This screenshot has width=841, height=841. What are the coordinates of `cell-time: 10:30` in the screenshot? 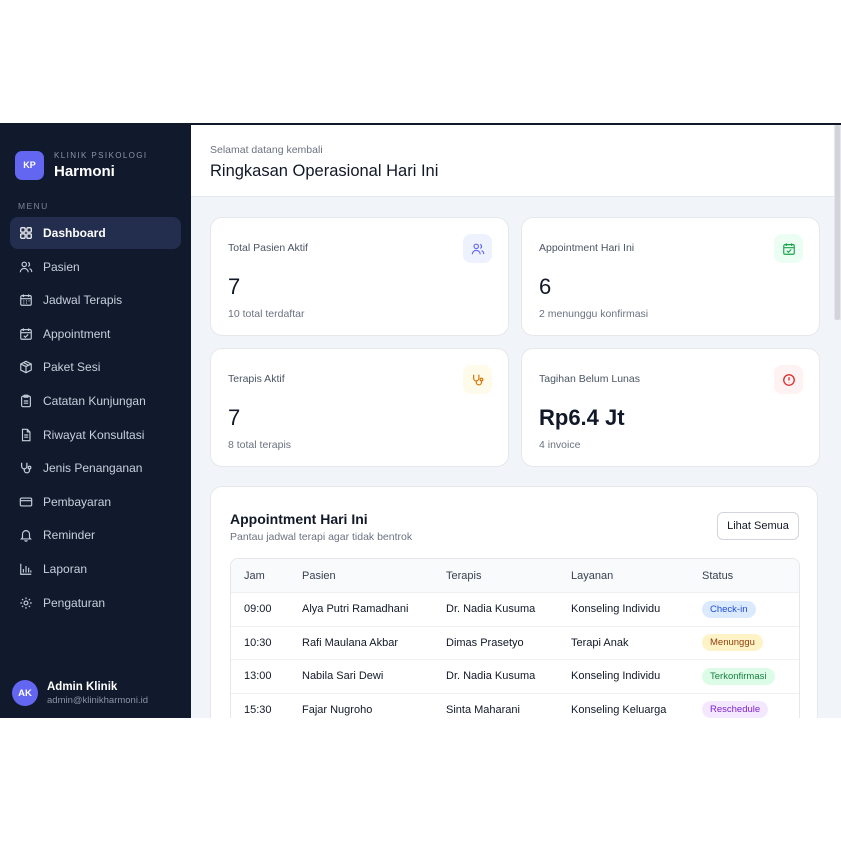 It's located at (258, 642).